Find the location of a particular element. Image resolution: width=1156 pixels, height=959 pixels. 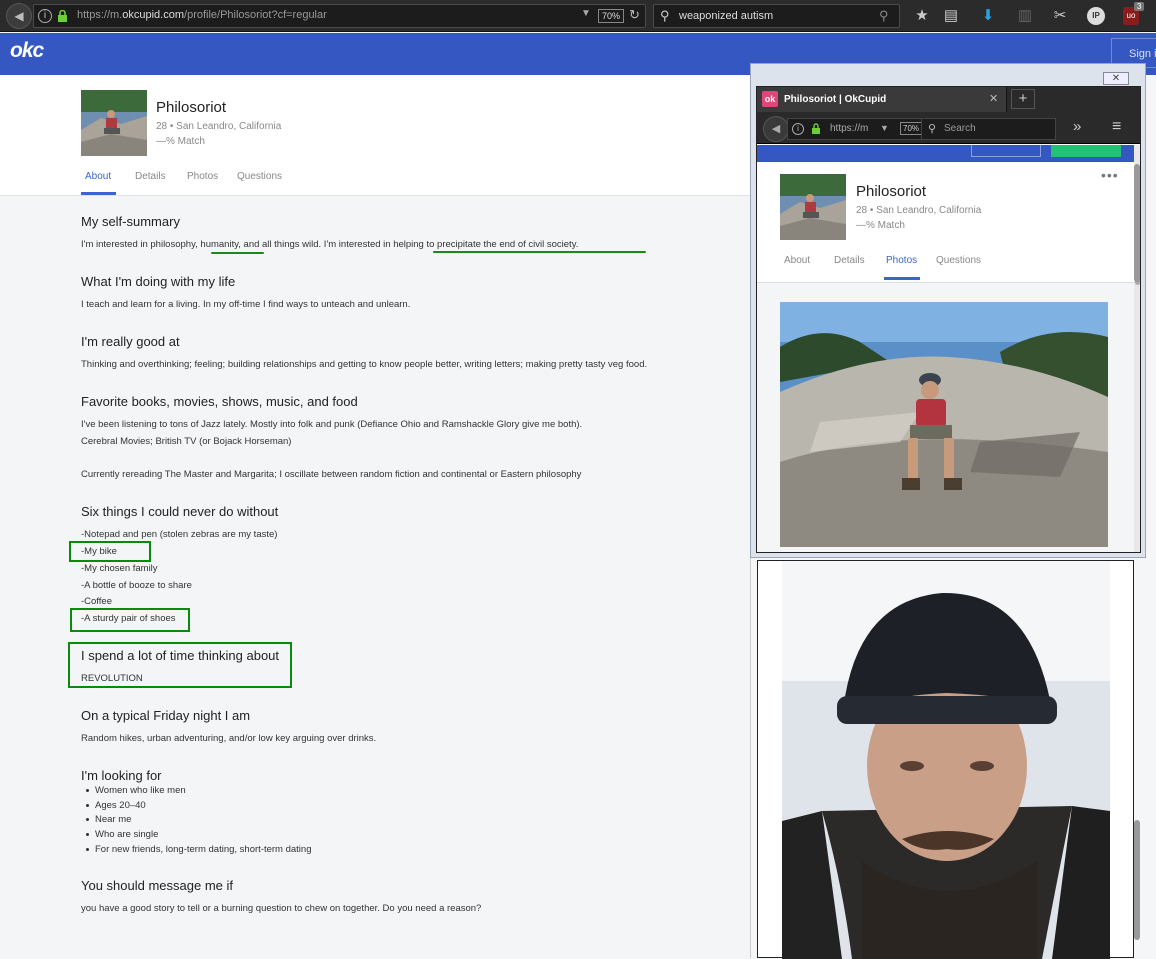

url-prefix: https://m. is located at coordinates (100, 15).